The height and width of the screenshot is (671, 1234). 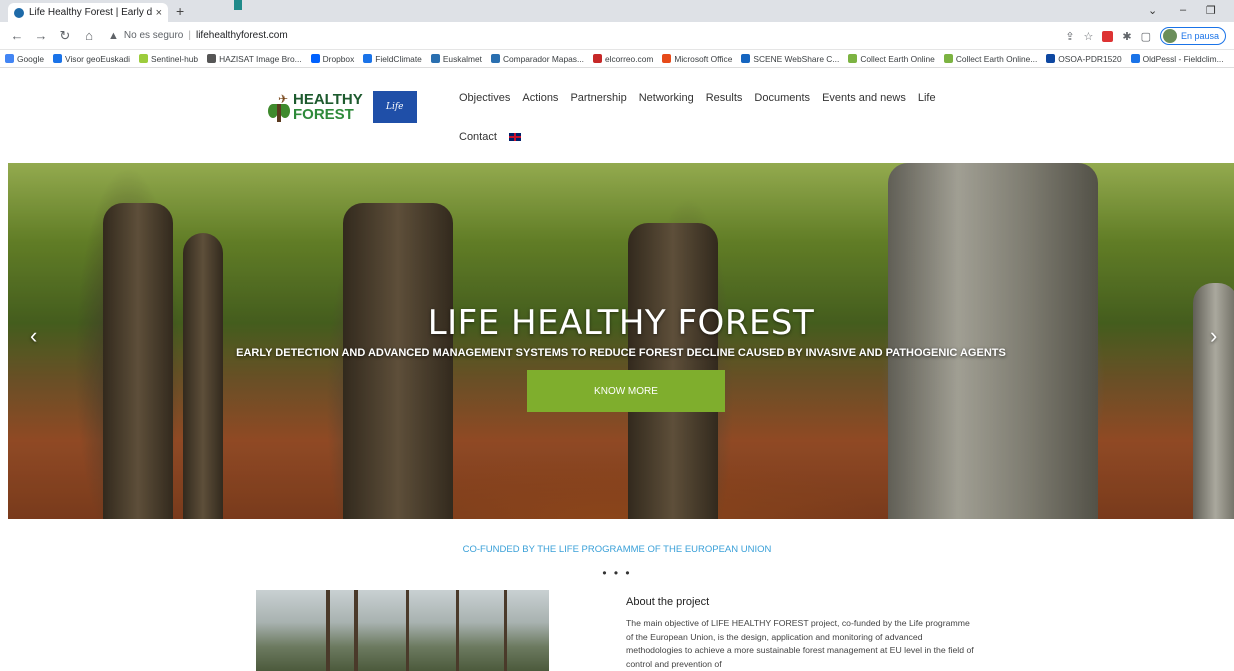 I want to click on bookmark-label: FieldClimate, so click(x=398, y=58).